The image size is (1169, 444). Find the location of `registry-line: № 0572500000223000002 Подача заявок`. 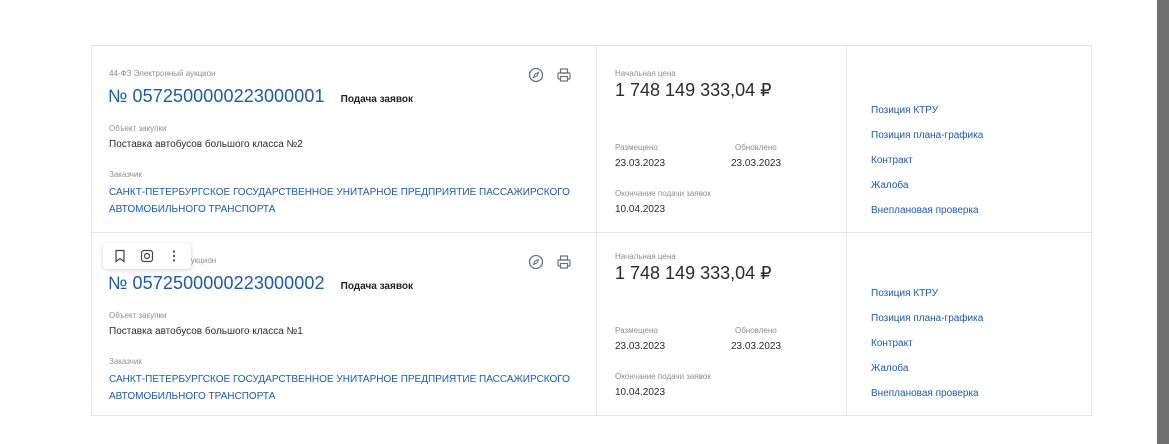

registry-line: № 0572500000223000002 Подача заявок is located at coordinates (260, 283).